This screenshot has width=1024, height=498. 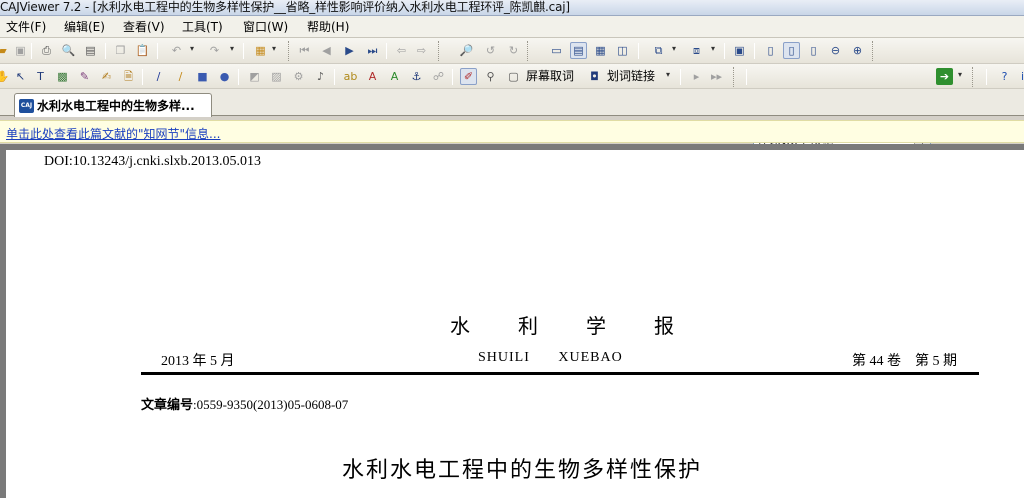 I want to click on folder-options-icon: ▦, so click(x=260, y=50).